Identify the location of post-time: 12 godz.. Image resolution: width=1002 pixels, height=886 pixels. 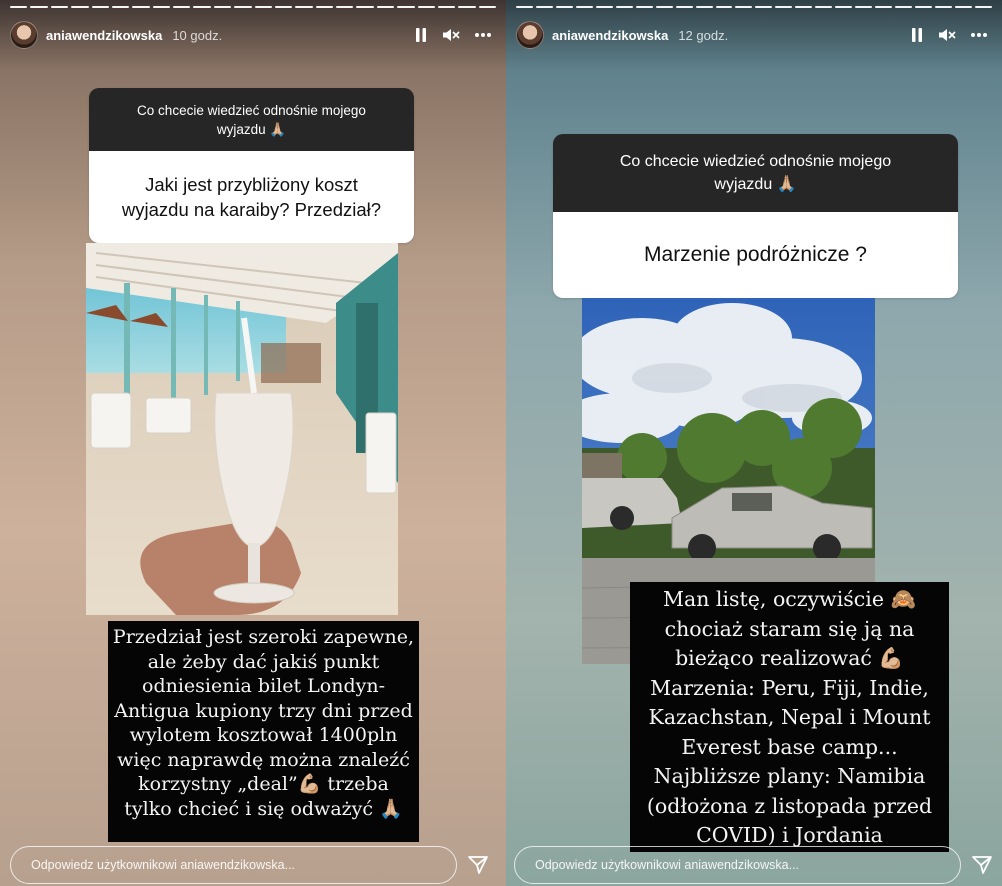
(703, 35).